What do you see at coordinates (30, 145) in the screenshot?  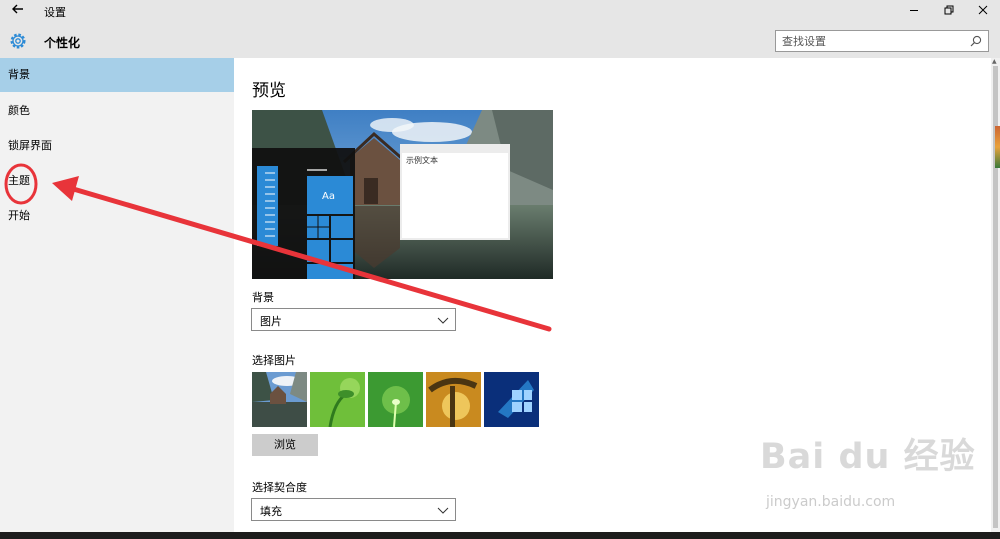 I see `sidebar-item-label: 锁屏界面` at bounding box center [30, 145].